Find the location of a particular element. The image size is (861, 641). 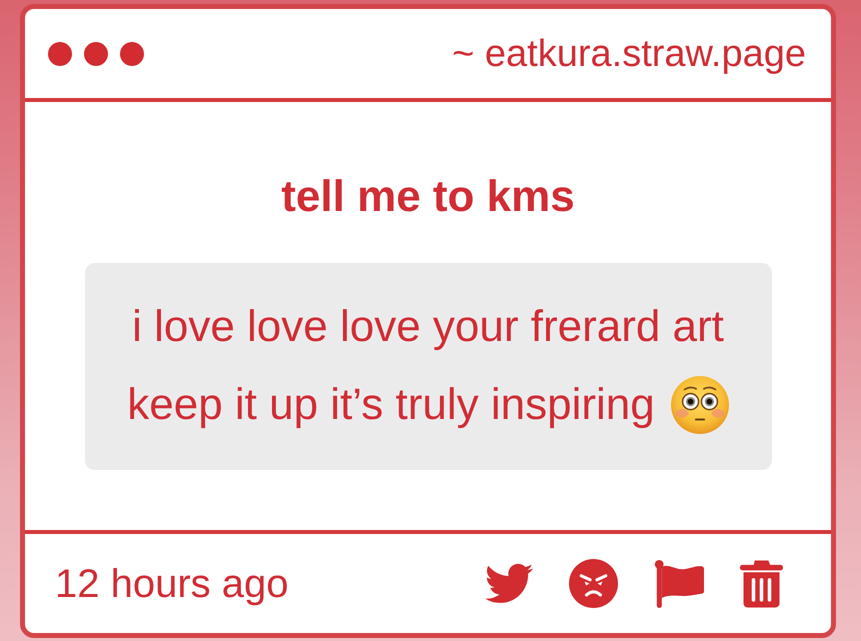

flag-icon is located at coordinates (679, 583).